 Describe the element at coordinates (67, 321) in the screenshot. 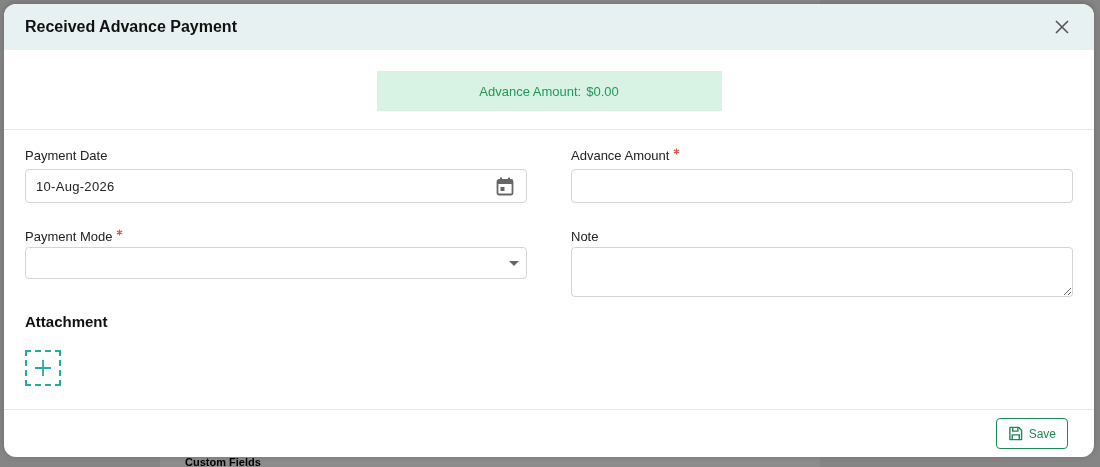

I see `section-heading: Attachment` at that location.